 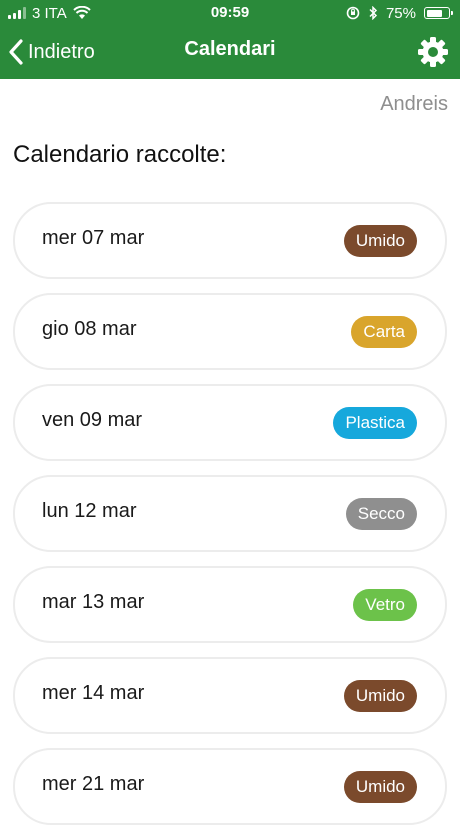 What do you see at coordinates (375, 423) in the screenshot?
I see `waste-type-badge: Plastica` at bounding box center [375, 423].